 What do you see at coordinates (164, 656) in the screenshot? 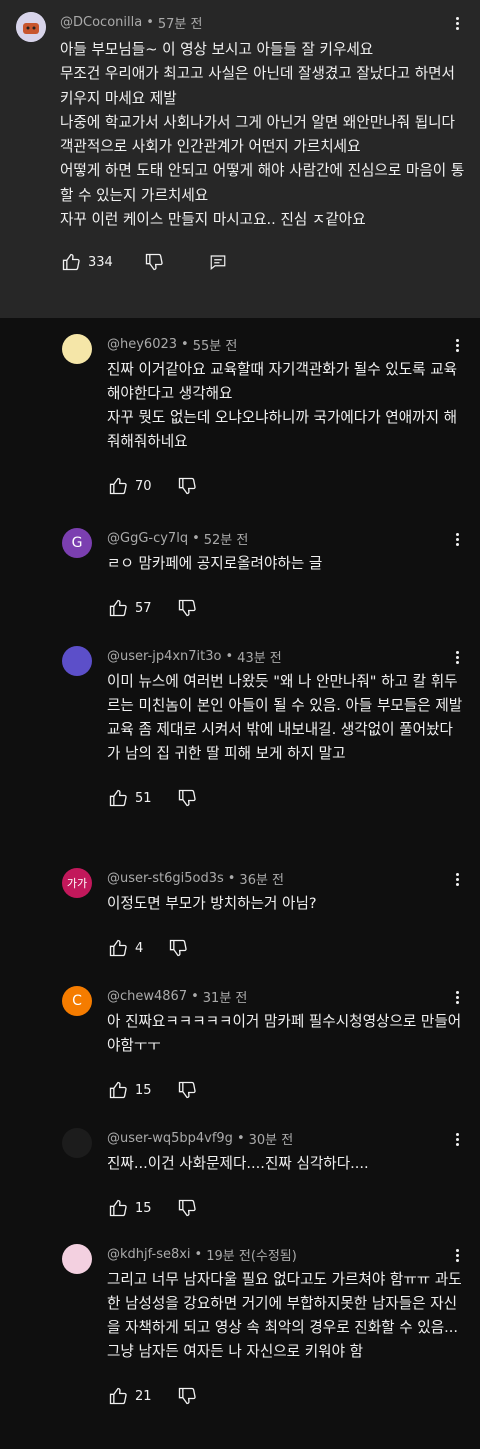
I see `comment-author: @user-jp4xn7it3o` at bounding box center [164, 656].